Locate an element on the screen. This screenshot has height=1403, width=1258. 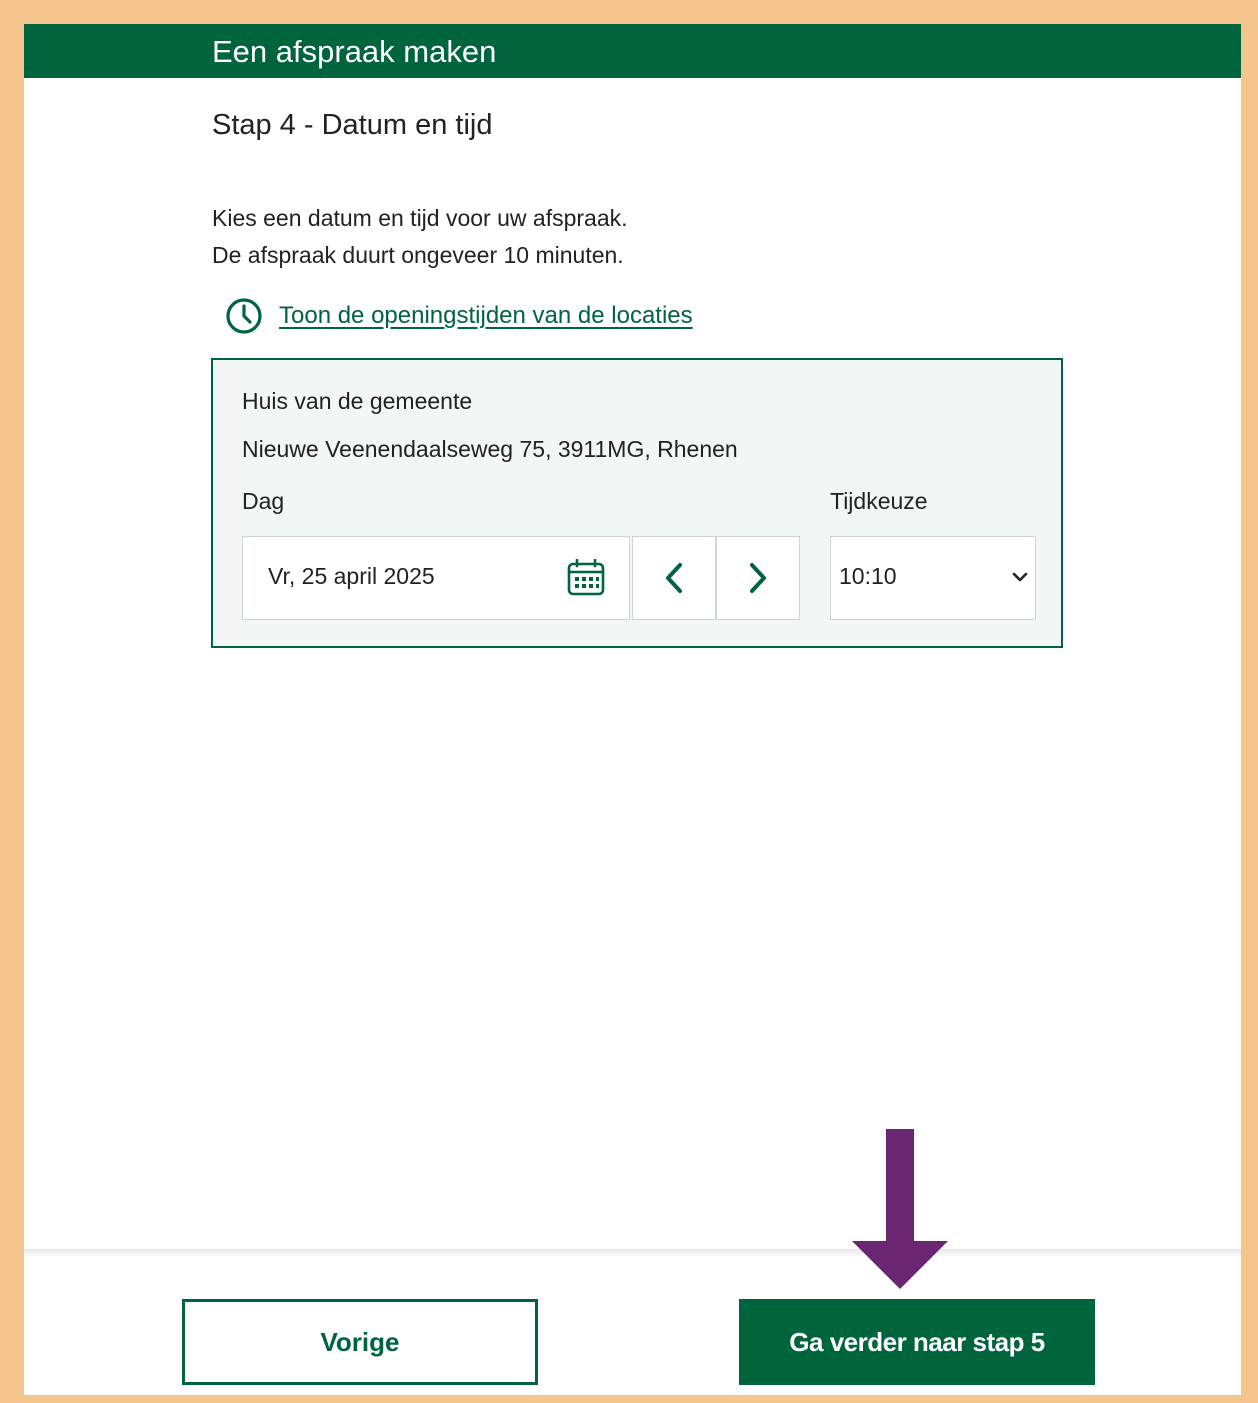
time-select: 10:10 is located at coordinates (933, 578).